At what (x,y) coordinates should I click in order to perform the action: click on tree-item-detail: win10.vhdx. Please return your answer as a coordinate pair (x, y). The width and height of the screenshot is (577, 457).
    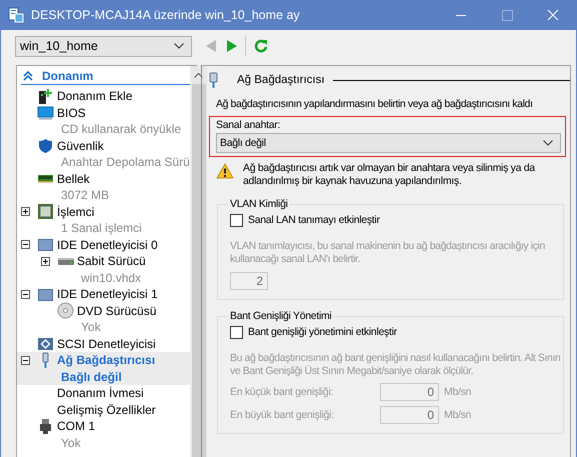
    Looking at the image, I should click on (111, 278).